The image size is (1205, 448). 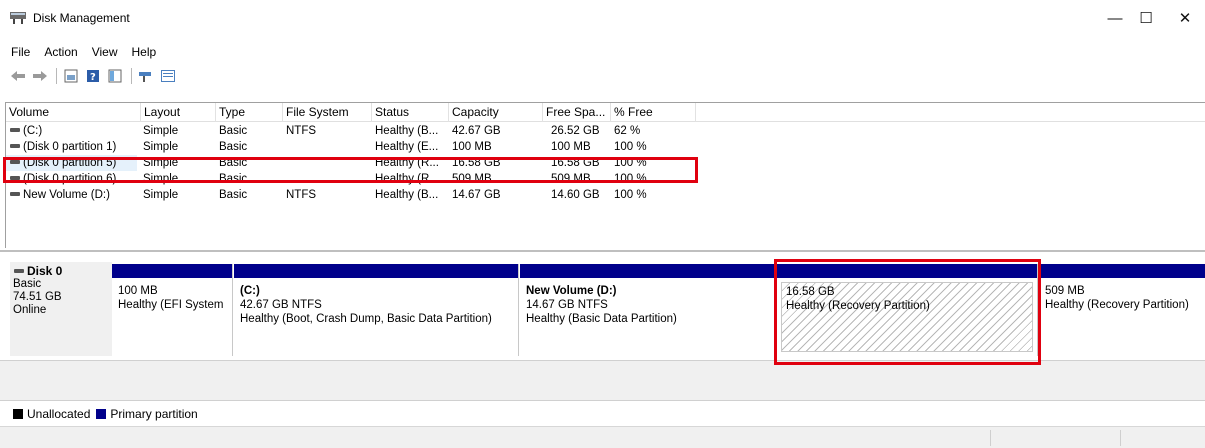 I want to click on column-header-capacity: Capacity, so click(x=496, y=112).